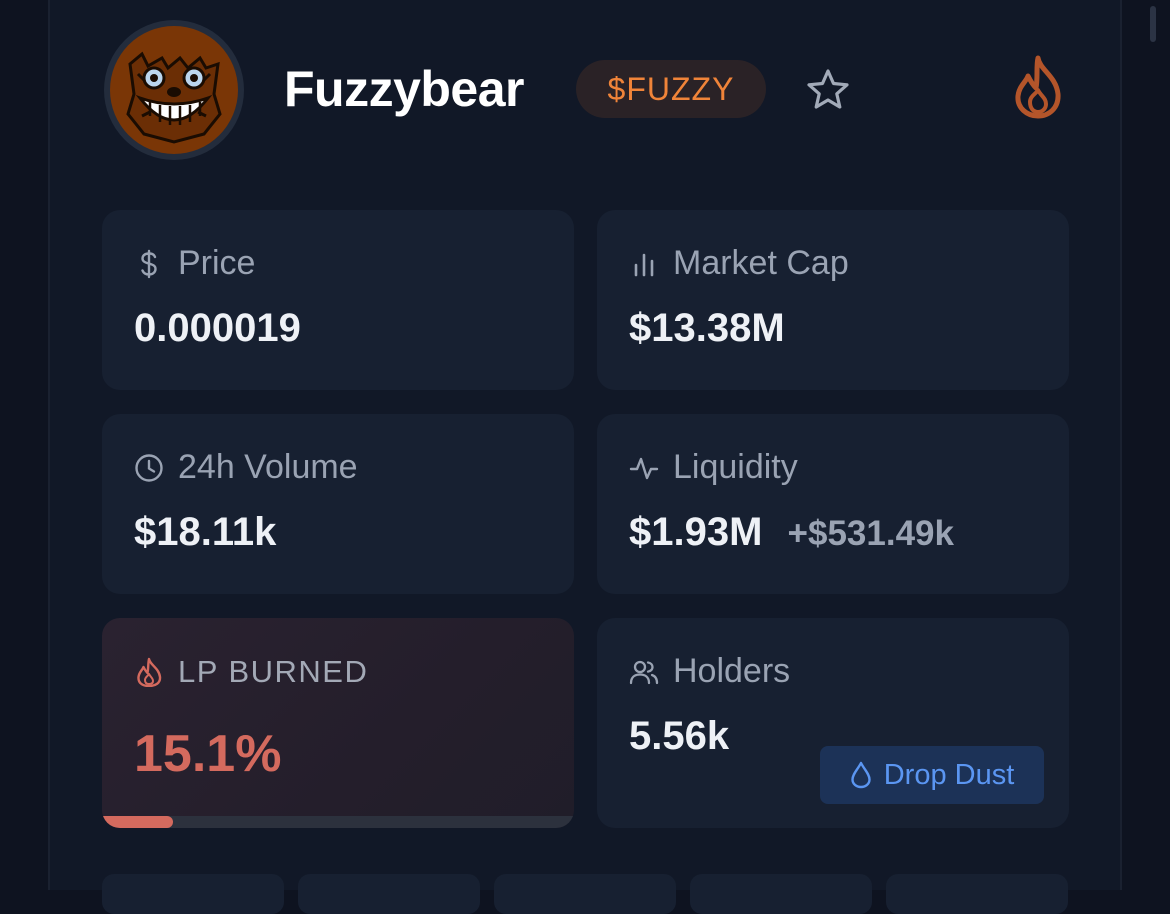 This screenshot has height=914, width=1170. What do you see at coordinates (949, 774) in the screenshot?
I see `drop-dust-label: Drop Dust` at bounding box center [949, 774].